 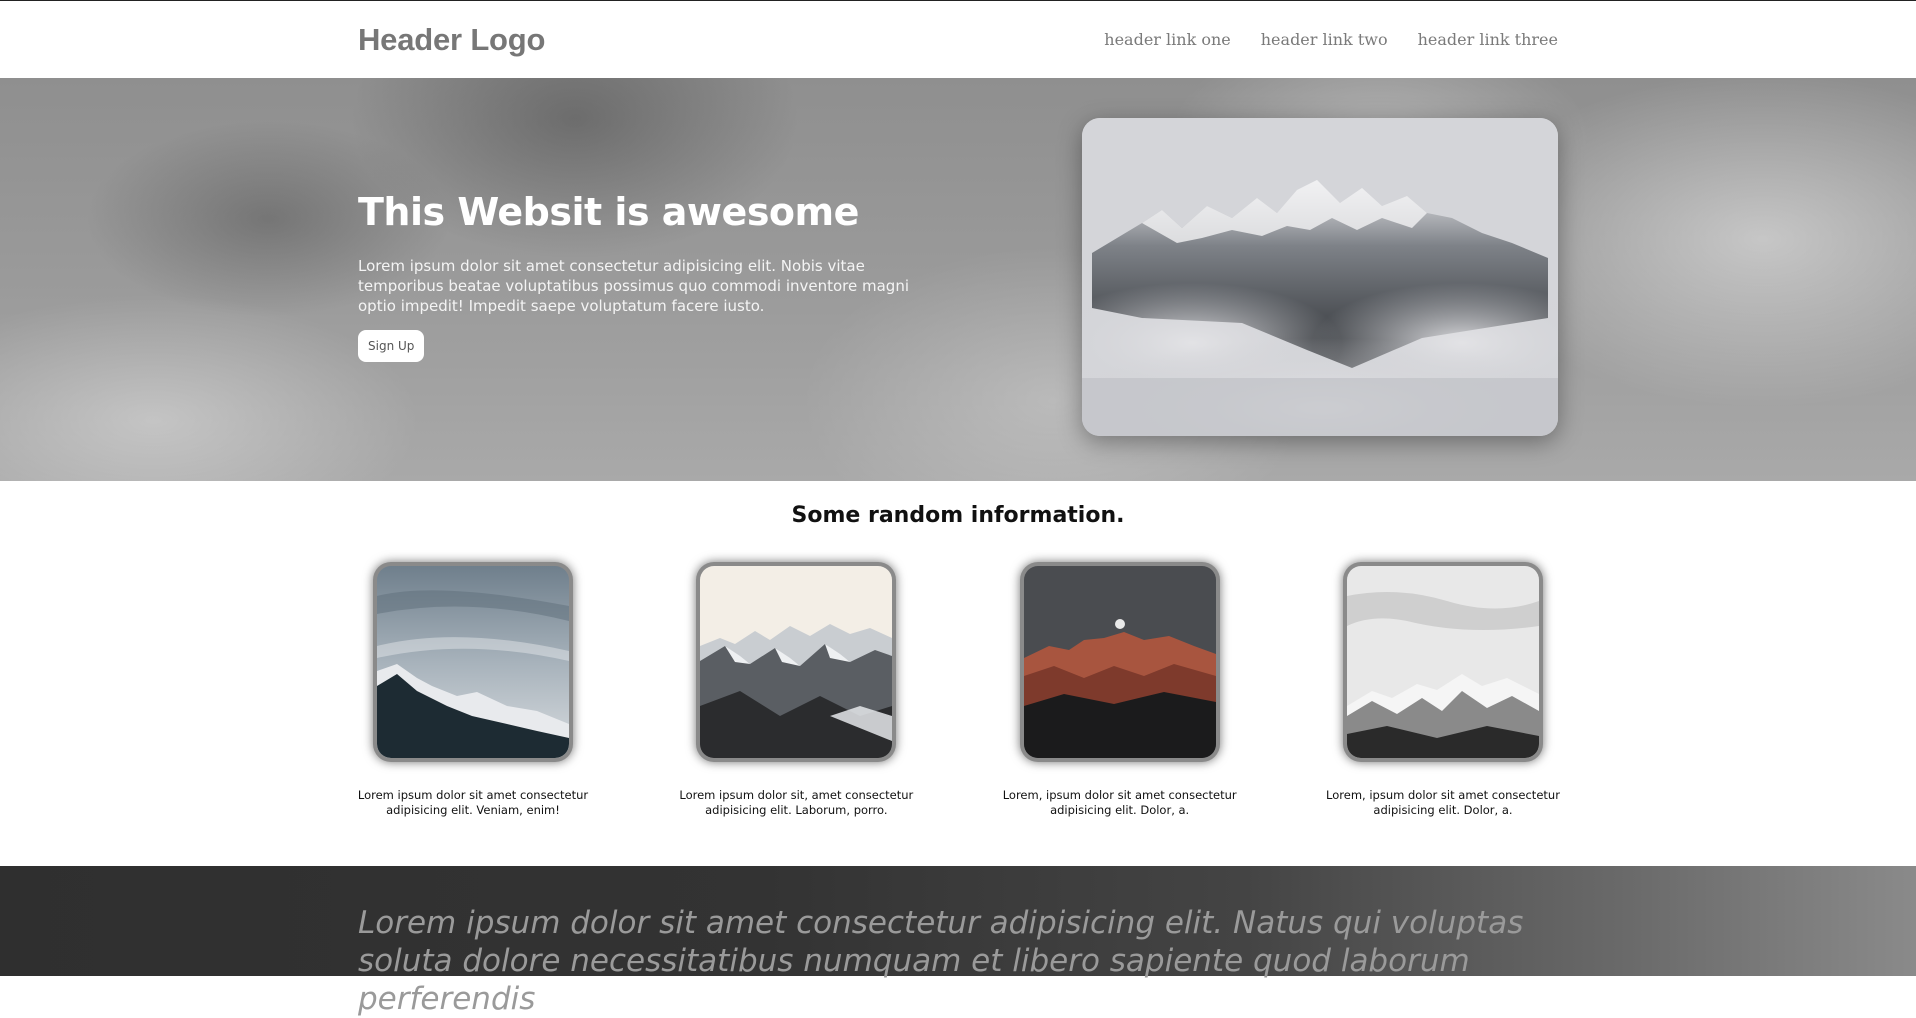 I want to click on header-logo: Header Logo, so click(x=451, y=40).